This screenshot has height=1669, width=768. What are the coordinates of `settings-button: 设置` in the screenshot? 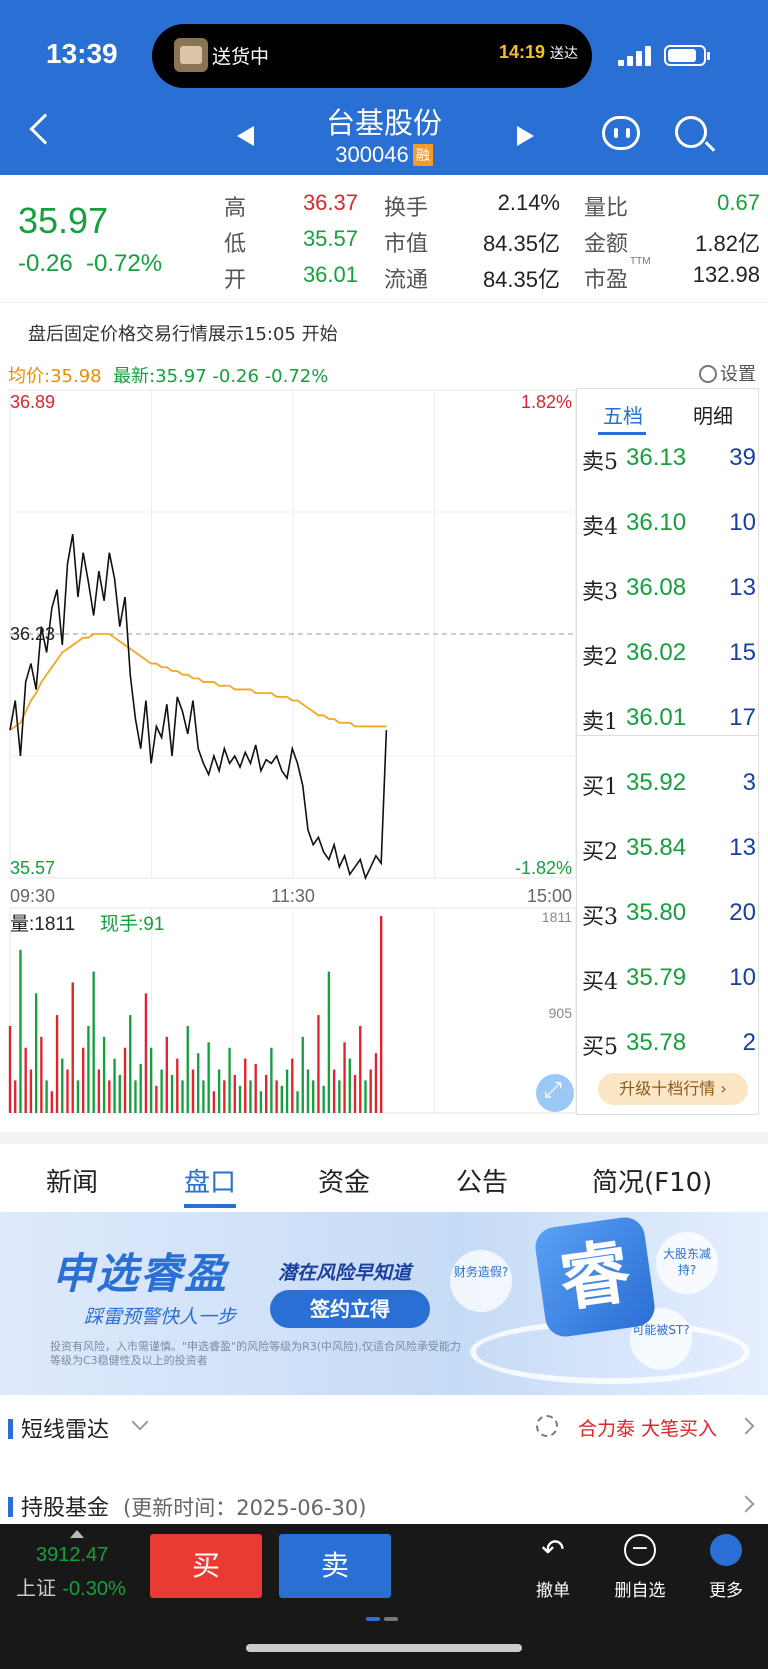 It's located at (727, 373).